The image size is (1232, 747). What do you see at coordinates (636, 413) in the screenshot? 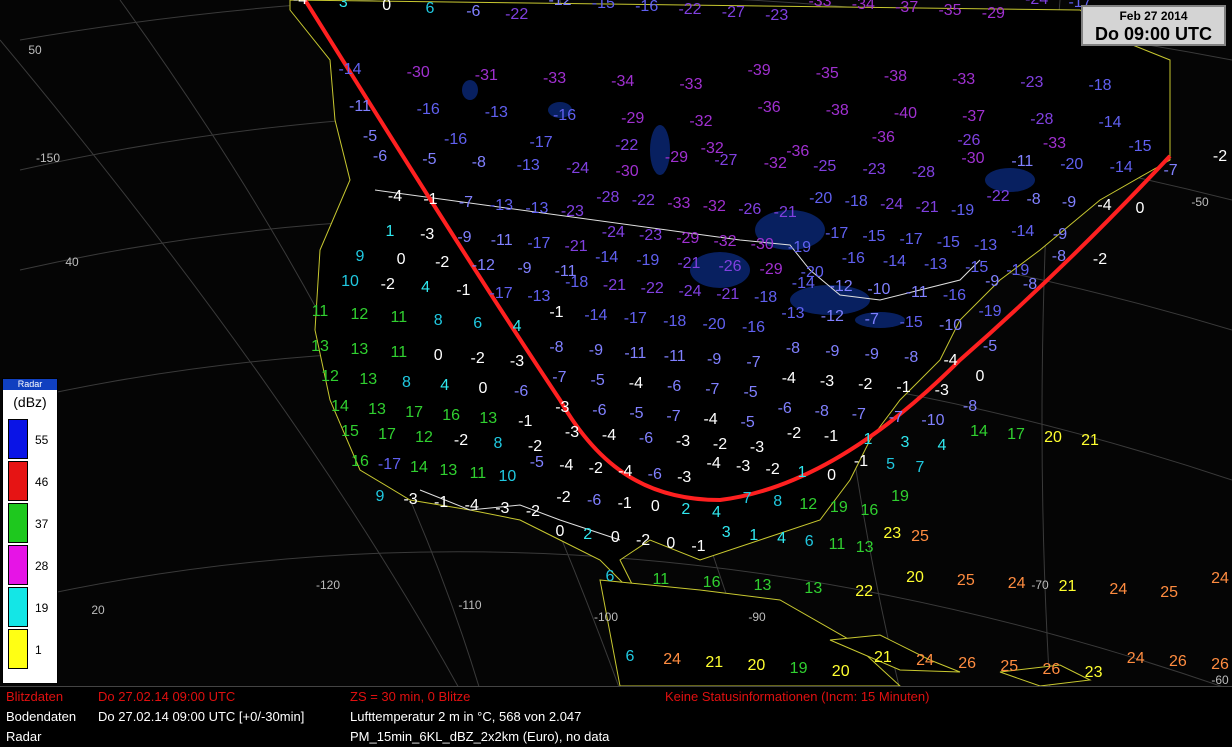
I see `temperature-value: -5` at bounding box center [636, 413].